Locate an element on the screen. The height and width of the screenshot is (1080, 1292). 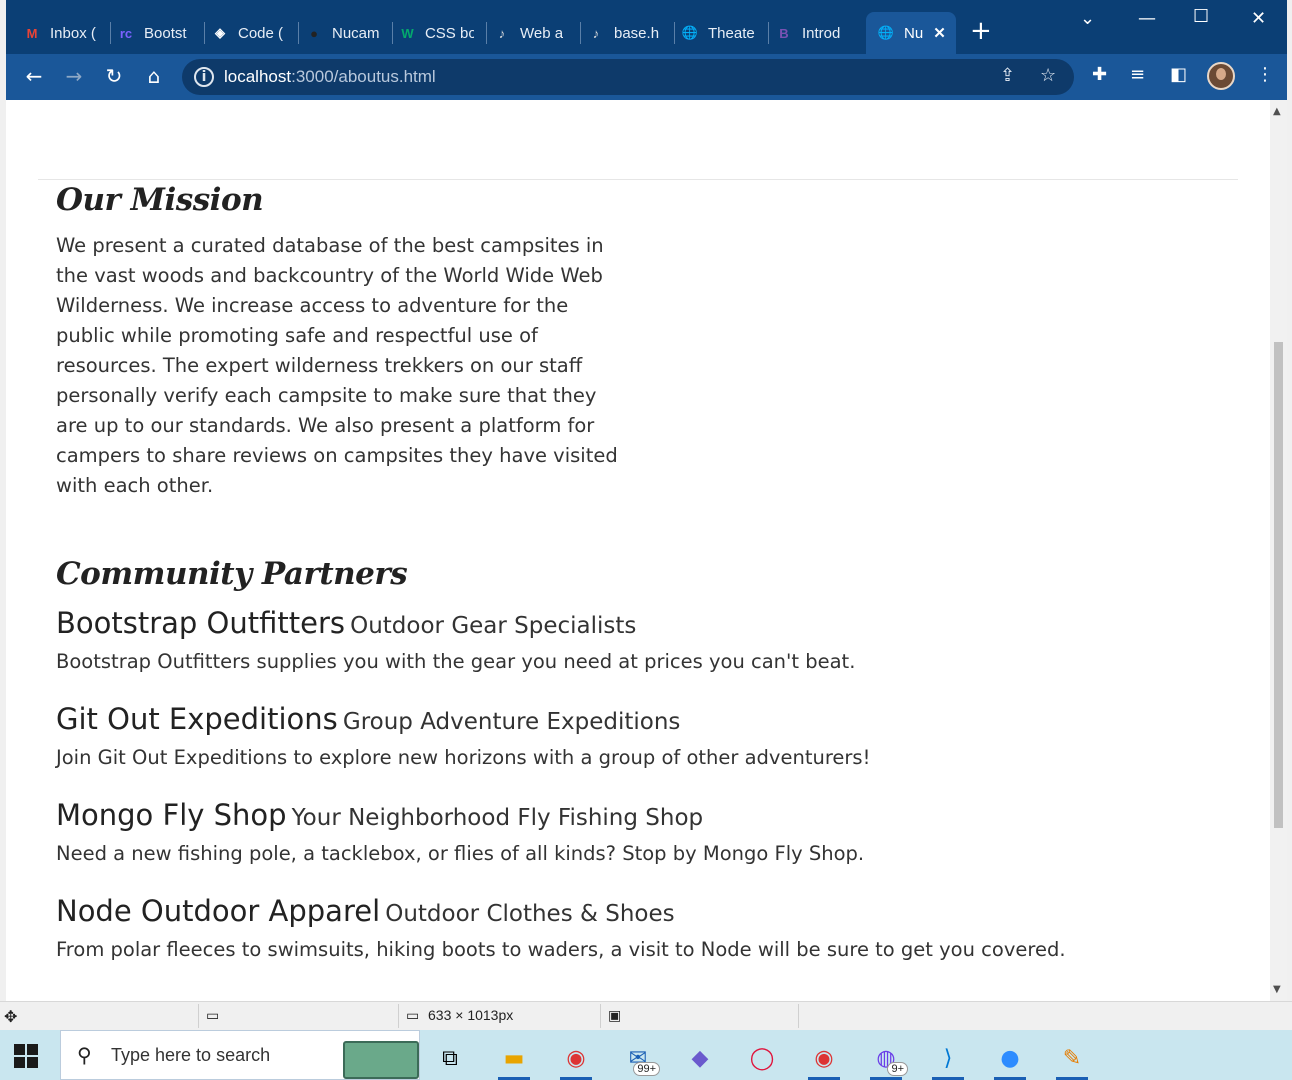
url-path: :3000/aboutus.html is located at coordinates (363, 76).